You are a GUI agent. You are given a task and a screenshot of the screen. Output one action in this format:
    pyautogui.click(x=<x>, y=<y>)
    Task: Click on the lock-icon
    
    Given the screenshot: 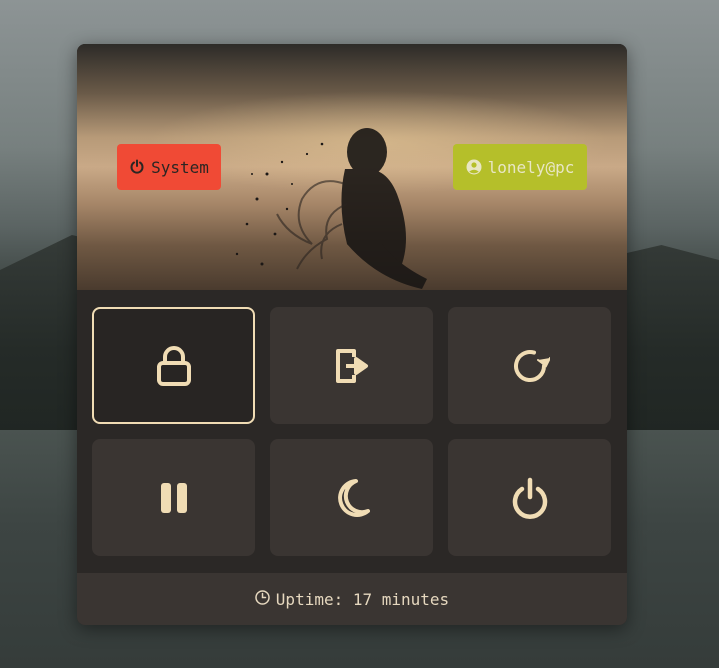 What is the action you would take?
    pyautogui.click(x=174, y=366)
    